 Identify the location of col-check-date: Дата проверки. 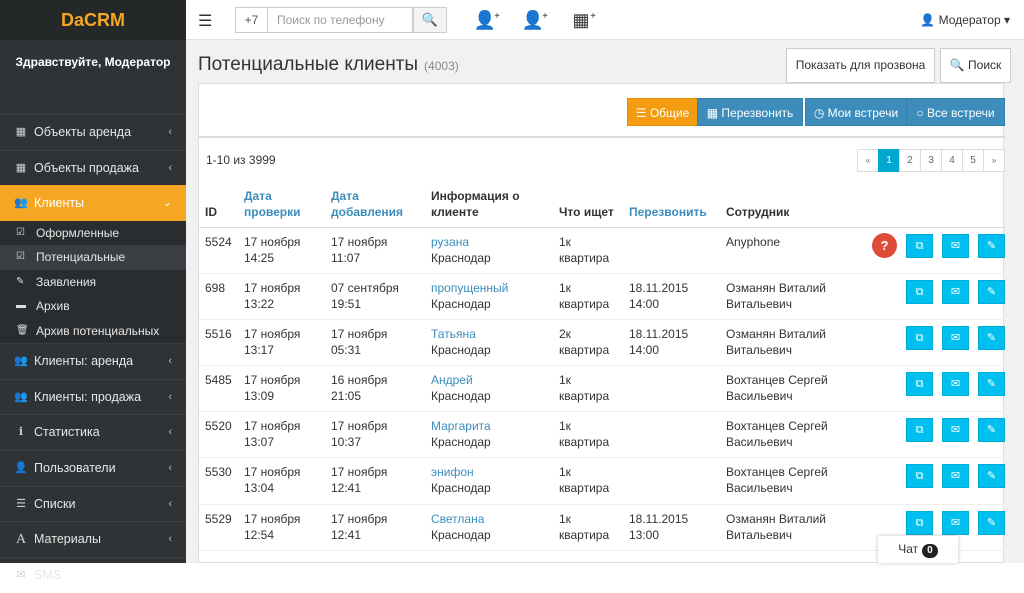
(281, 204).